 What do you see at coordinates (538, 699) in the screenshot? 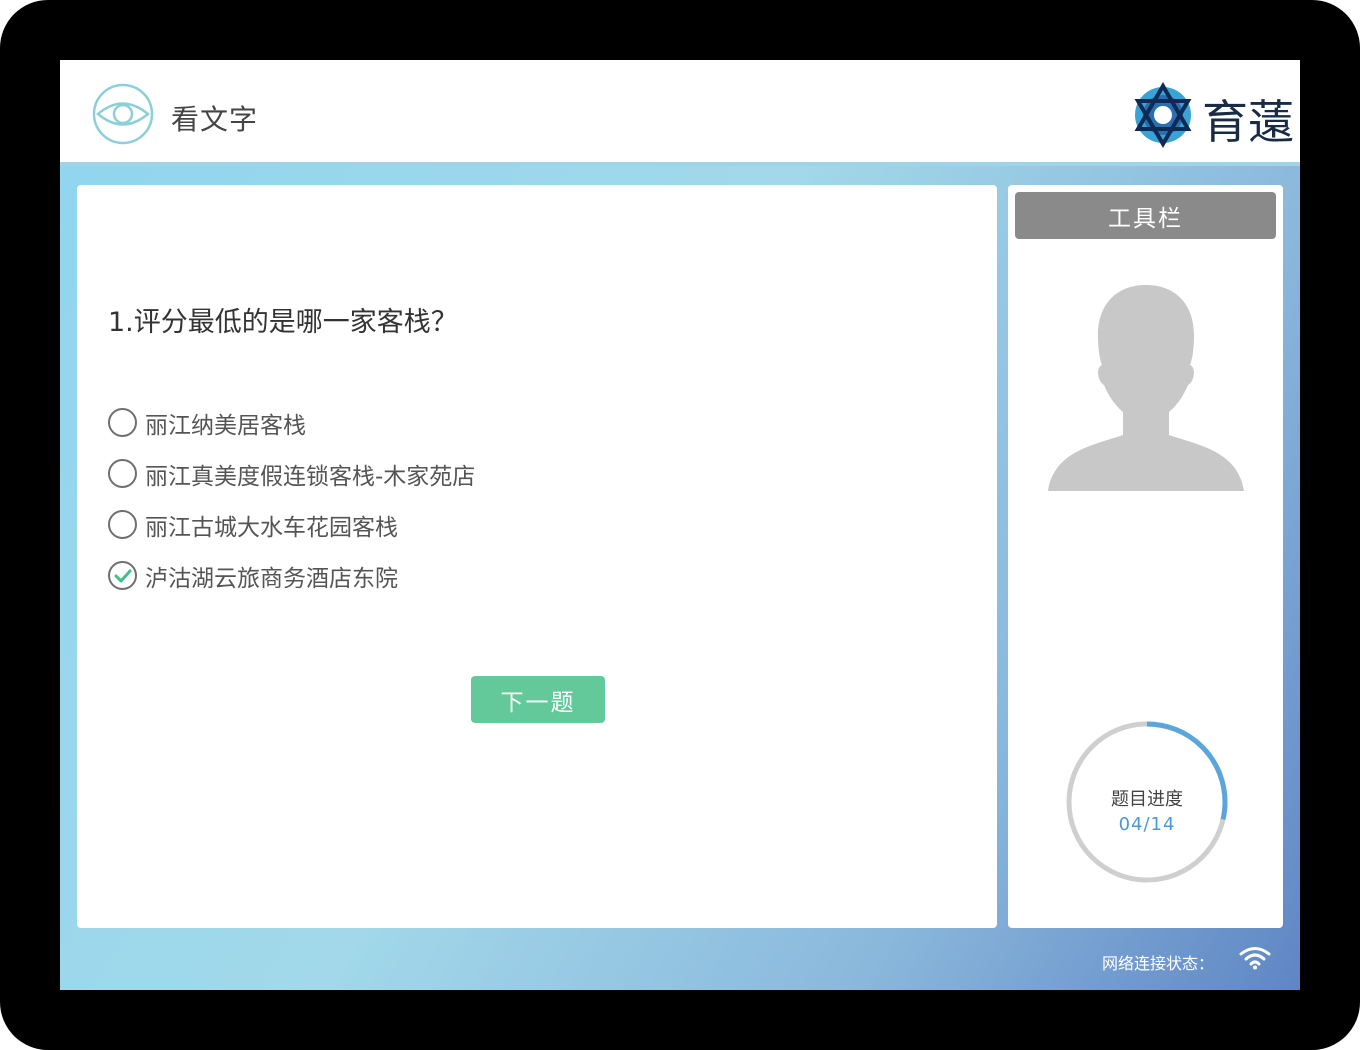
I see `next-question-button: 下一题` at bounding box center [538, 699].